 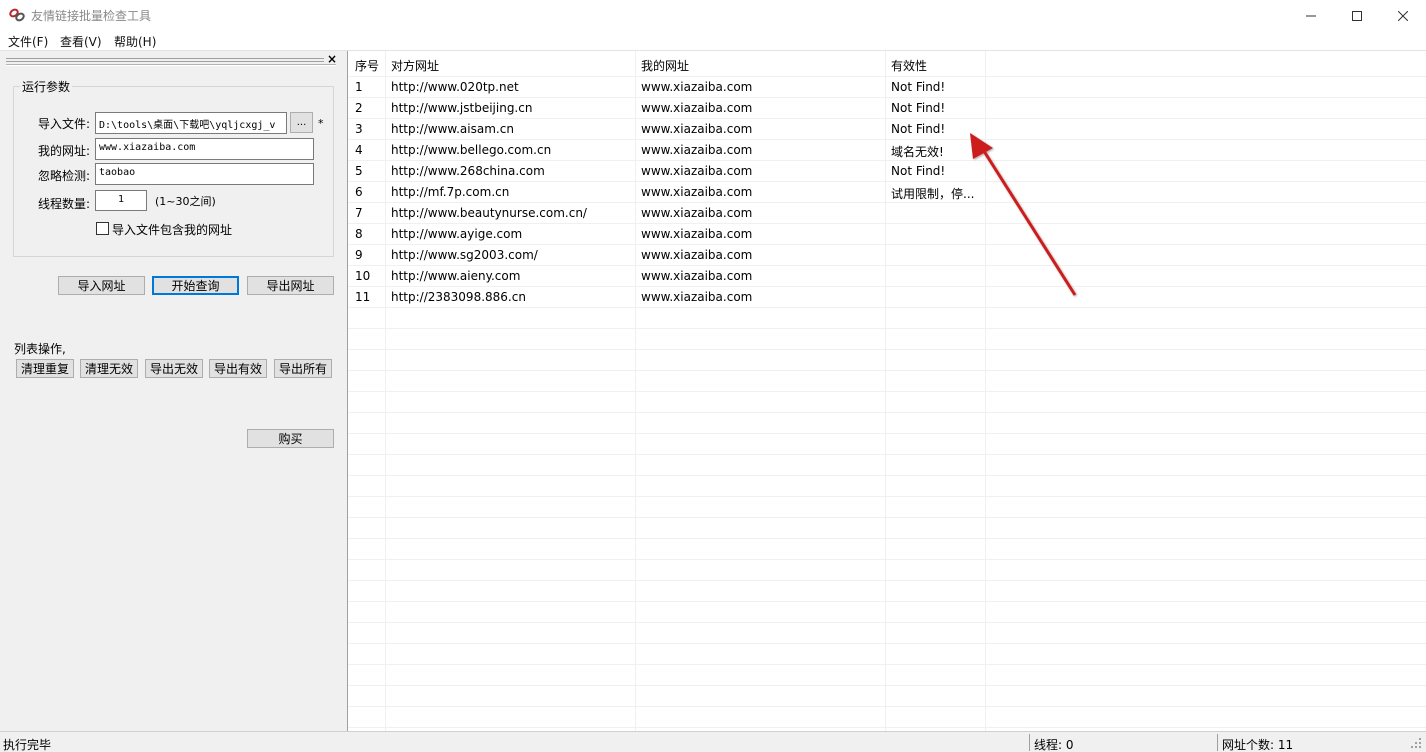 I want to click on export-all-button: 导出所有, so click(x=303, y=368).